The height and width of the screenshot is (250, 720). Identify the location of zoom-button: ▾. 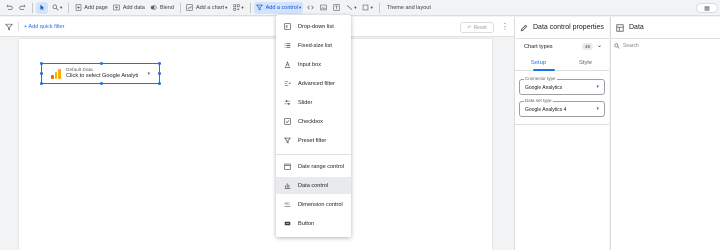
(56, 8).